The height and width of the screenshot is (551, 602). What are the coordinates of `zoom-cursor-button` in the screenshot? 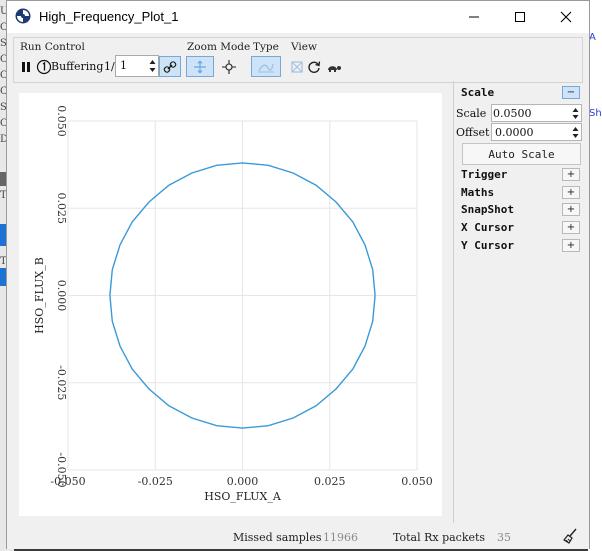 It's located at (229, 66).